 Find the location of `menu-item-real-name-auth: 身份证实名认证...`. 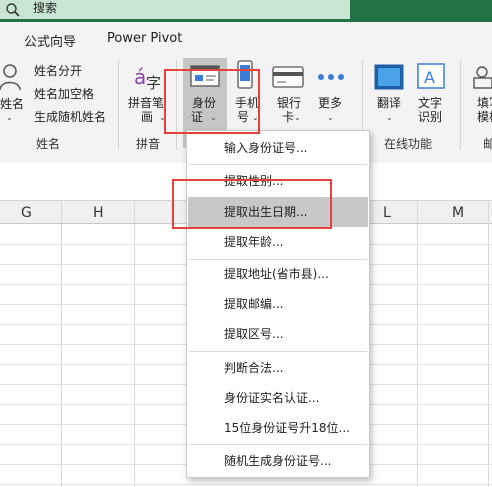

menu-item-real-name-auth: 身份证实名认证... is located at coordinates (278, 398).